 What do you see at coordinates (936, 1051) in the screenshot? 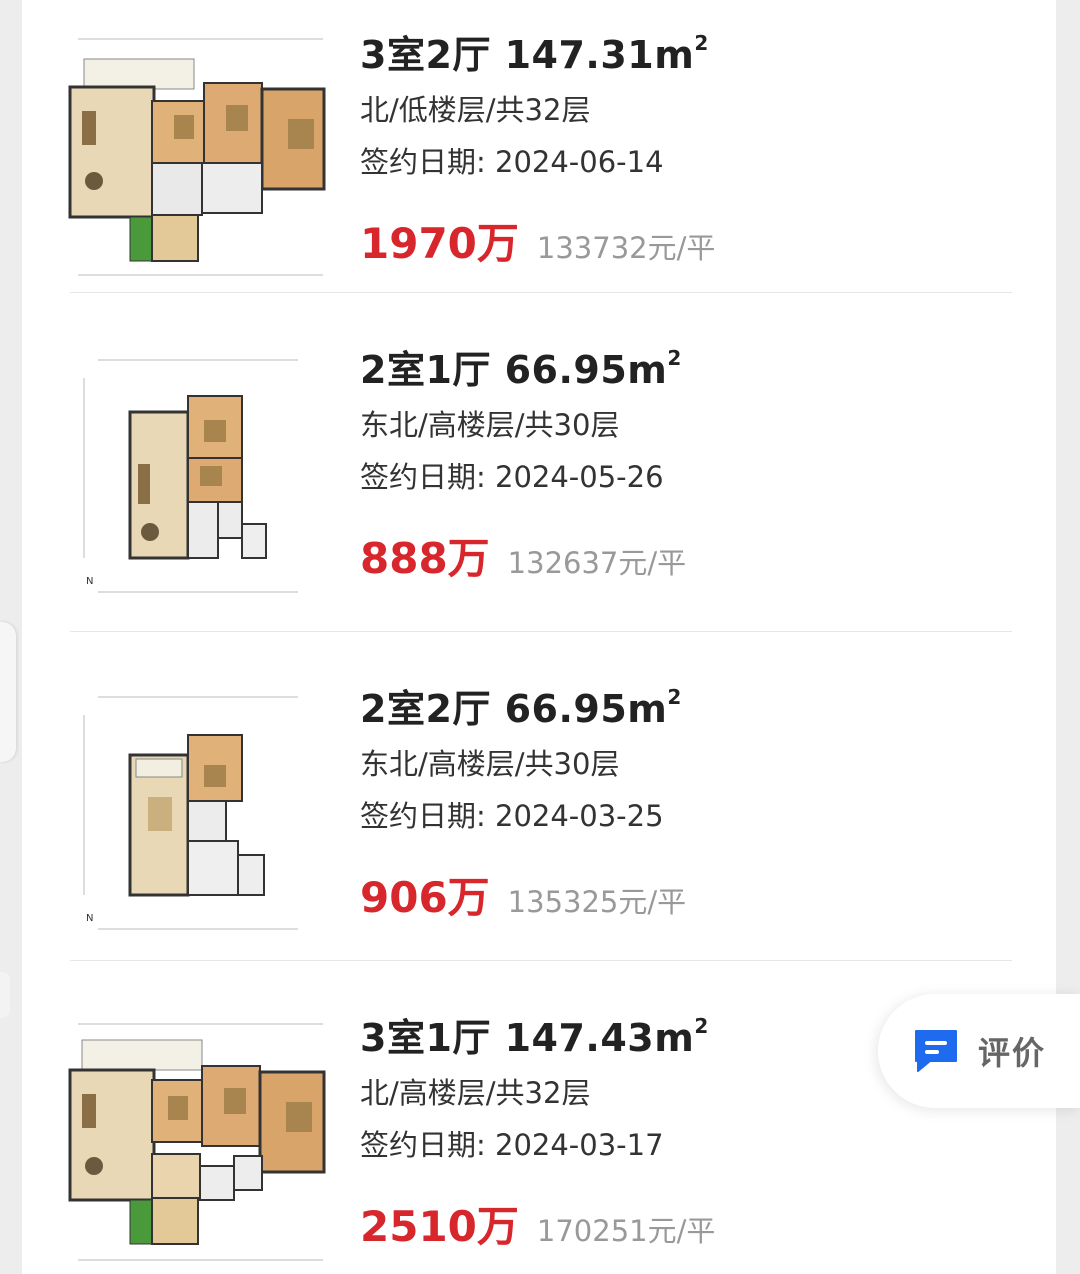
I see `comment-icon` at bounding box center [936, 1051].